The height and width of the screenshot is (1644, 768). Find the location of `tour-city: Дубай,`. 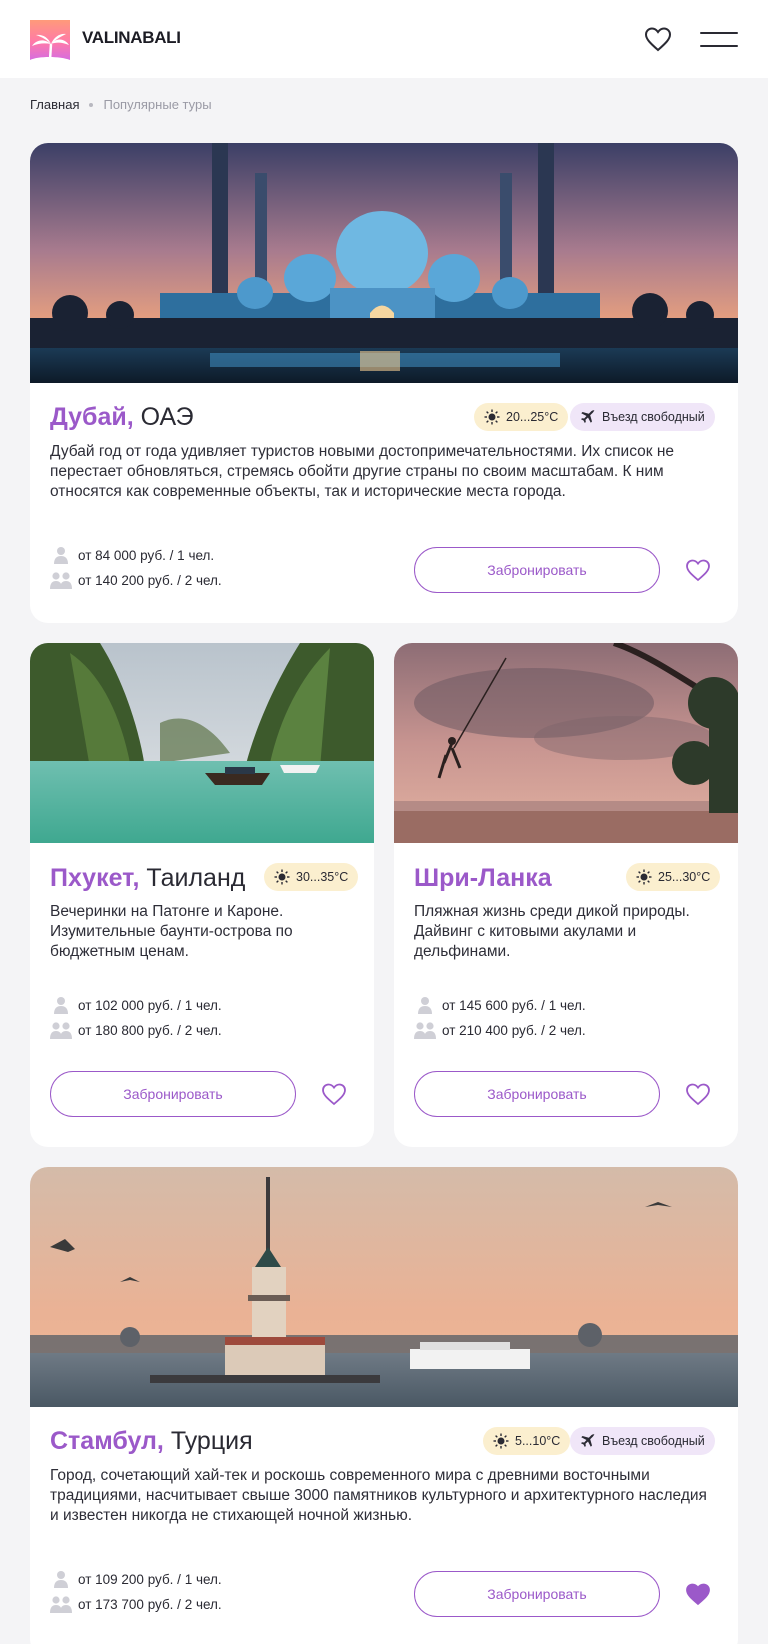

tour-city: Дубай, is located at coordinates (92, 417).